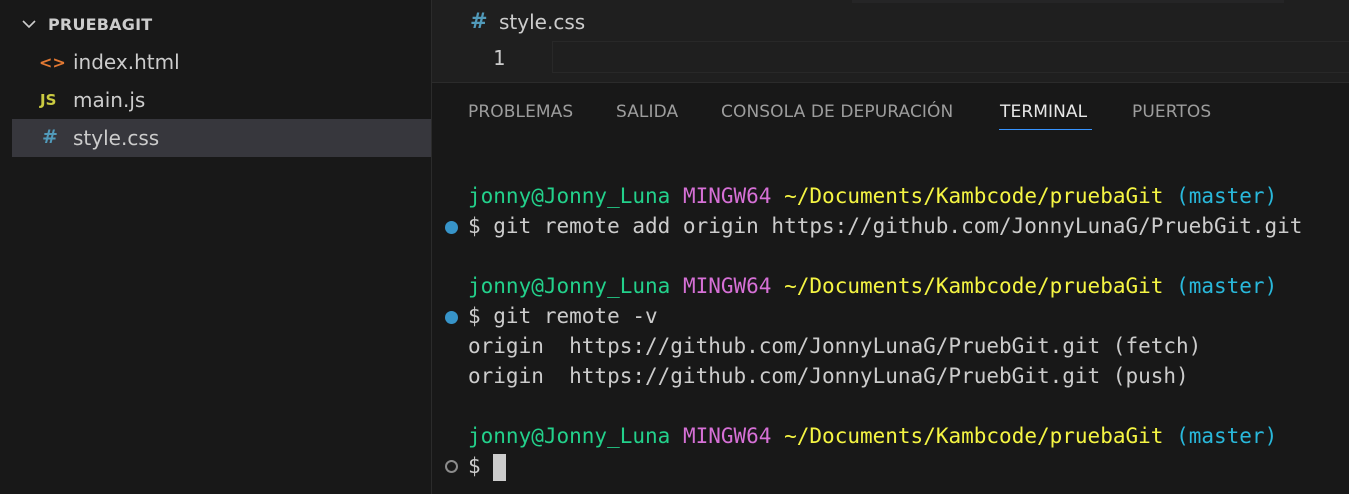 The height and width of the screenshot is (494, 1349). What do you see at coordinates (950, 57) in the screenshot?
I see `editor-current-line` at bounding box center [950, 57].